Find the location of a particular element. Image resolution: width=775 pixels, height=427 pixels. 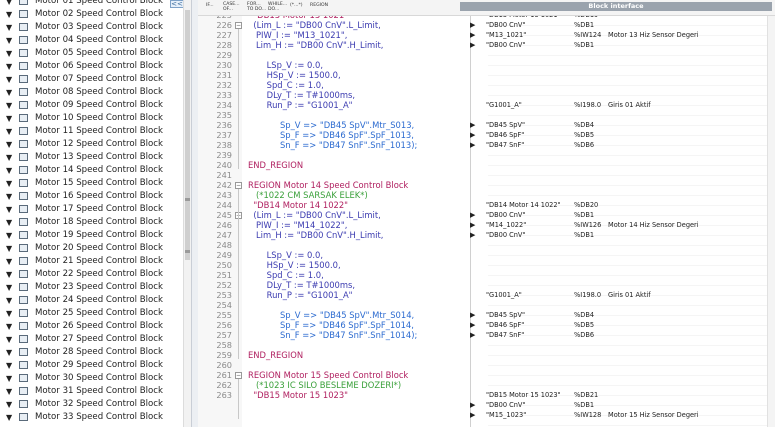

code-line: REGION Motor 15 Speed Control Block is located at coordinates (328, 375).